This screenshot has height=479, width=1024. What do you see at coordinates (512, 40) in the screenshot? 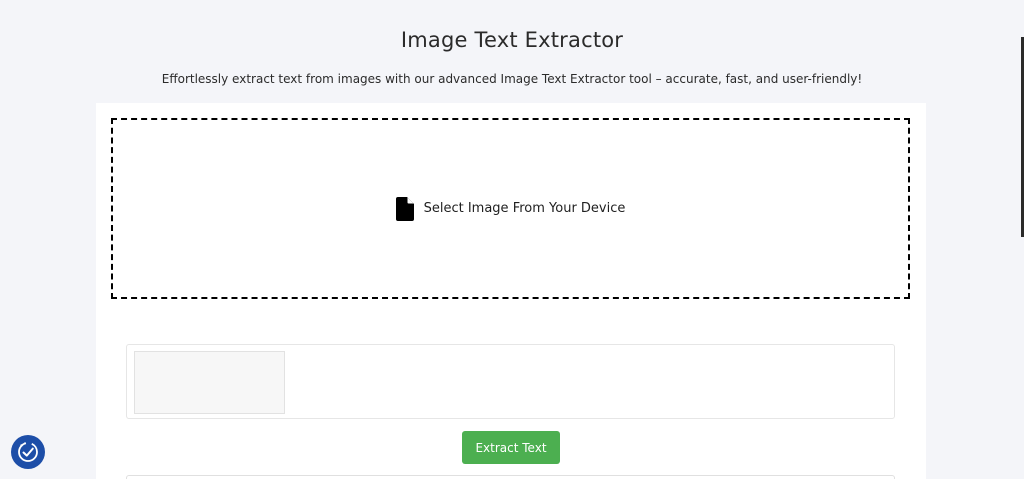
I see `page-title: Image Text Extractor` at bounding box center [512, 40].